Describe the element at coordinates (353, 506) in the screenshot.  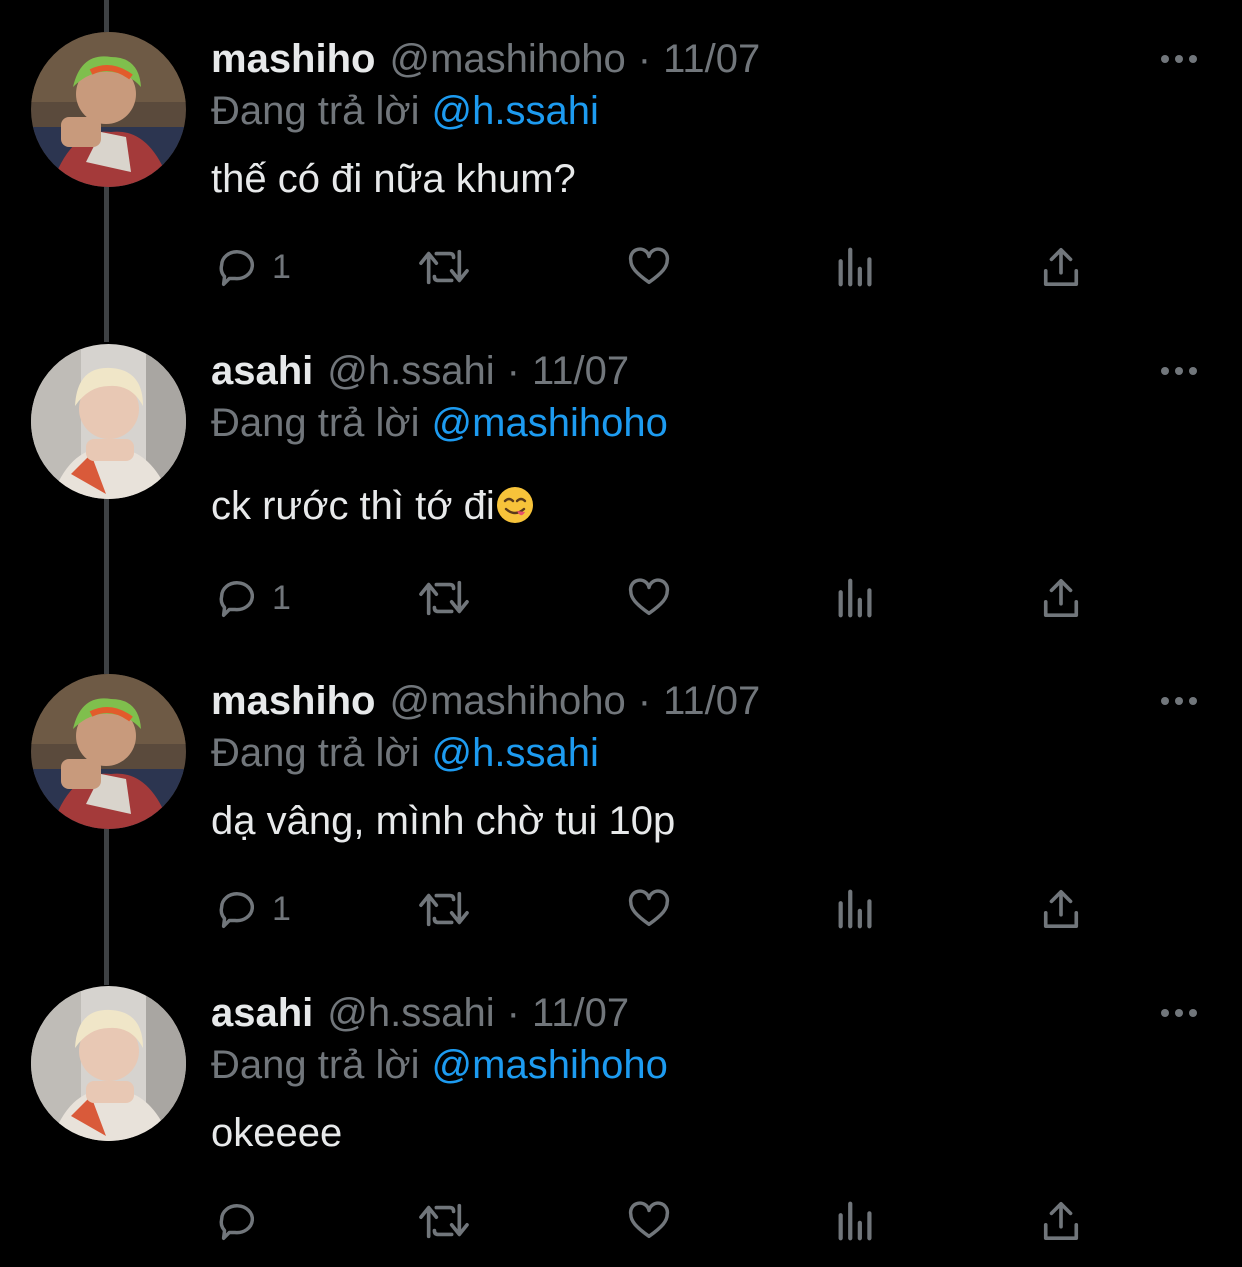
I see `tweet-text-content: ck rước thì tớ đi` at that location.